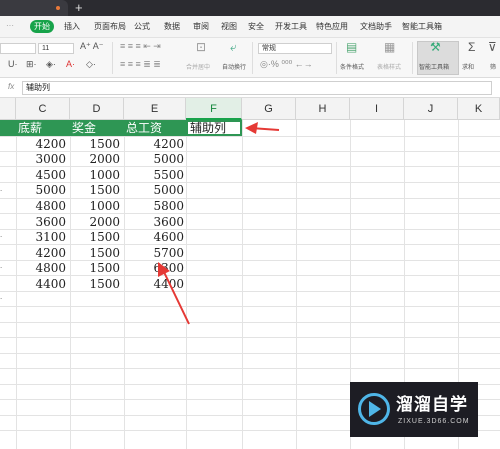  What do you see at coordinates (155, 109) in the screenshot?
I see `column-header-e: E` at bounding box center [155, 109].